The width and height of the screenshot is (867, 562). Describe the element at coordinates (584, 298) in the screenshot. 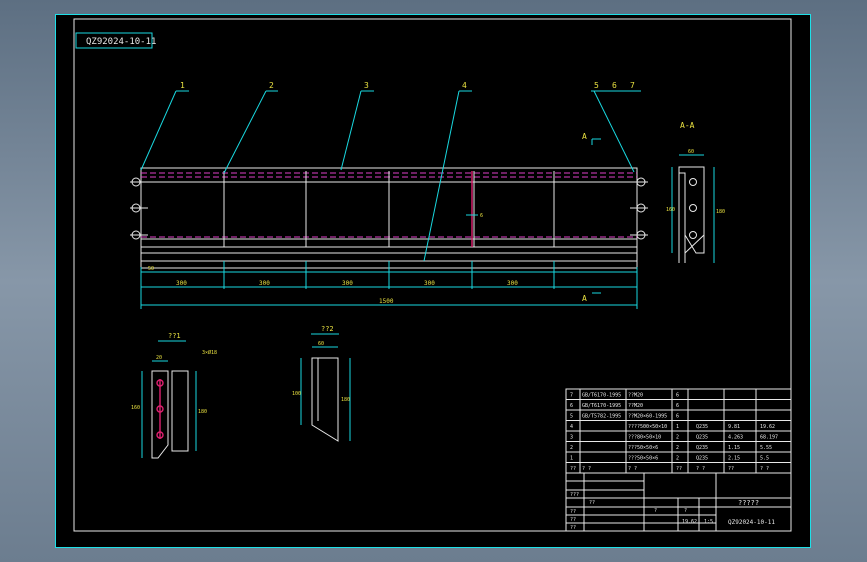

I see `section-letter-bottom: A` at that location.